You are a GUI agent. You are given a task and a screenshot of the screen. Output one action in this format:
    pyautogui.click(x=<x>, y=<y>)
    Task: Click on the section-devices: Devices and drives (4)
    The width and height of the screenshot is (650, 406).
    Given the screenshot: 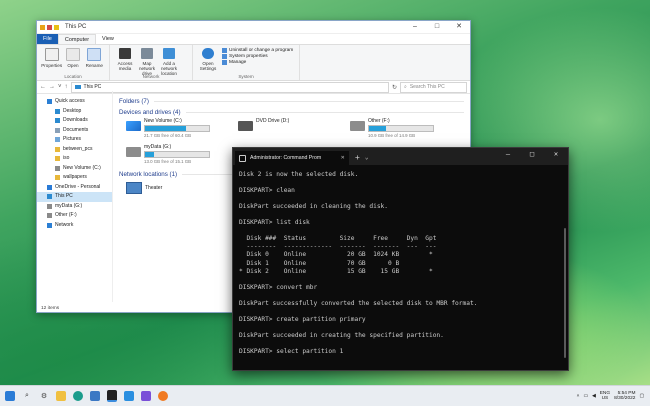 What is the action you would take?
    pyautogui.click(x=291, y=112)
    